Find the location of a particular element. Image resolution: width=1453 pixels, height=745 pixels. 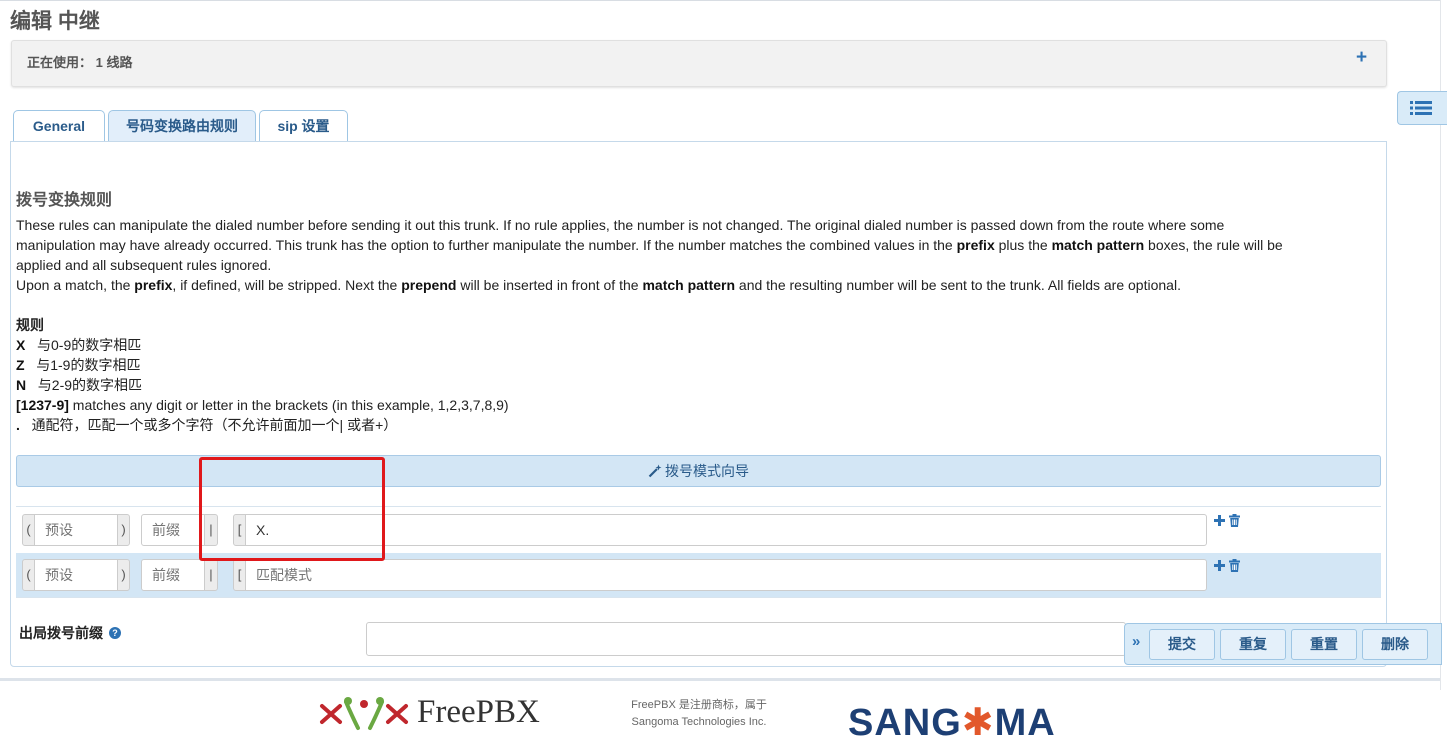

rule-item: . 通配符，匹配一个或多个字符（不允许前面加一个| 或者+） is located at coordinates (206, 425).